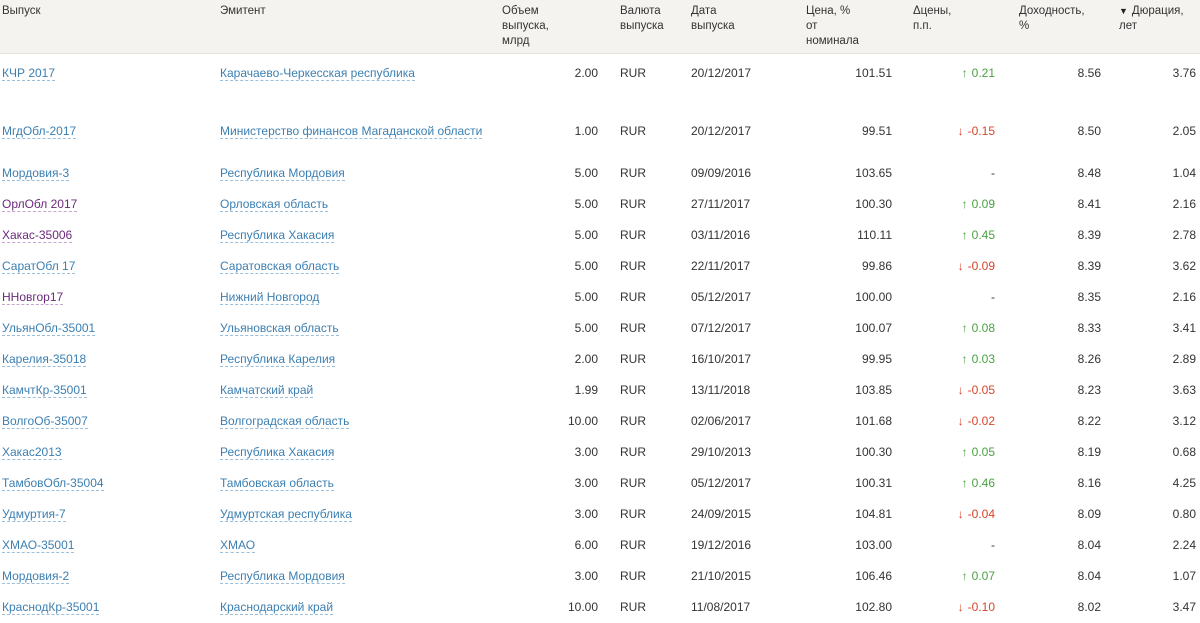 The height and width of the screenshot is (623, 1200). I want to click on delta-cell: 0.05, so click(983, 452).